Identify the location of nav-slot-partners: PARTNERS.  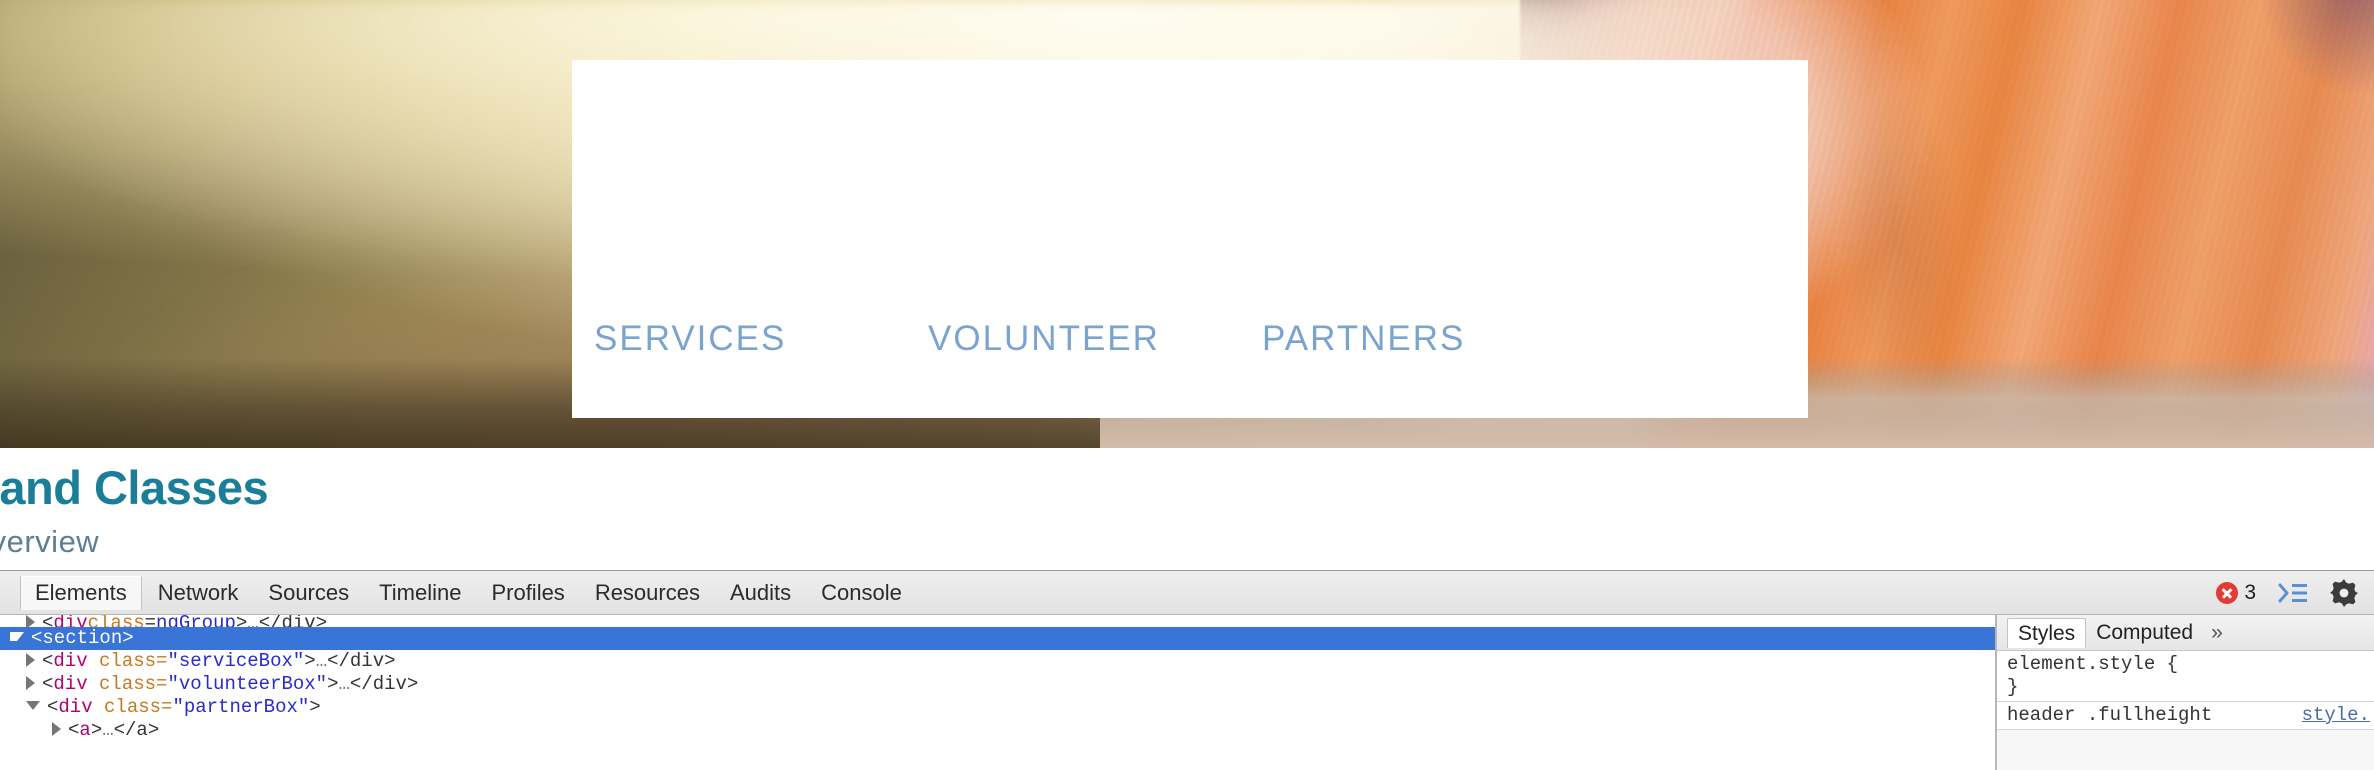
(1429, 338).